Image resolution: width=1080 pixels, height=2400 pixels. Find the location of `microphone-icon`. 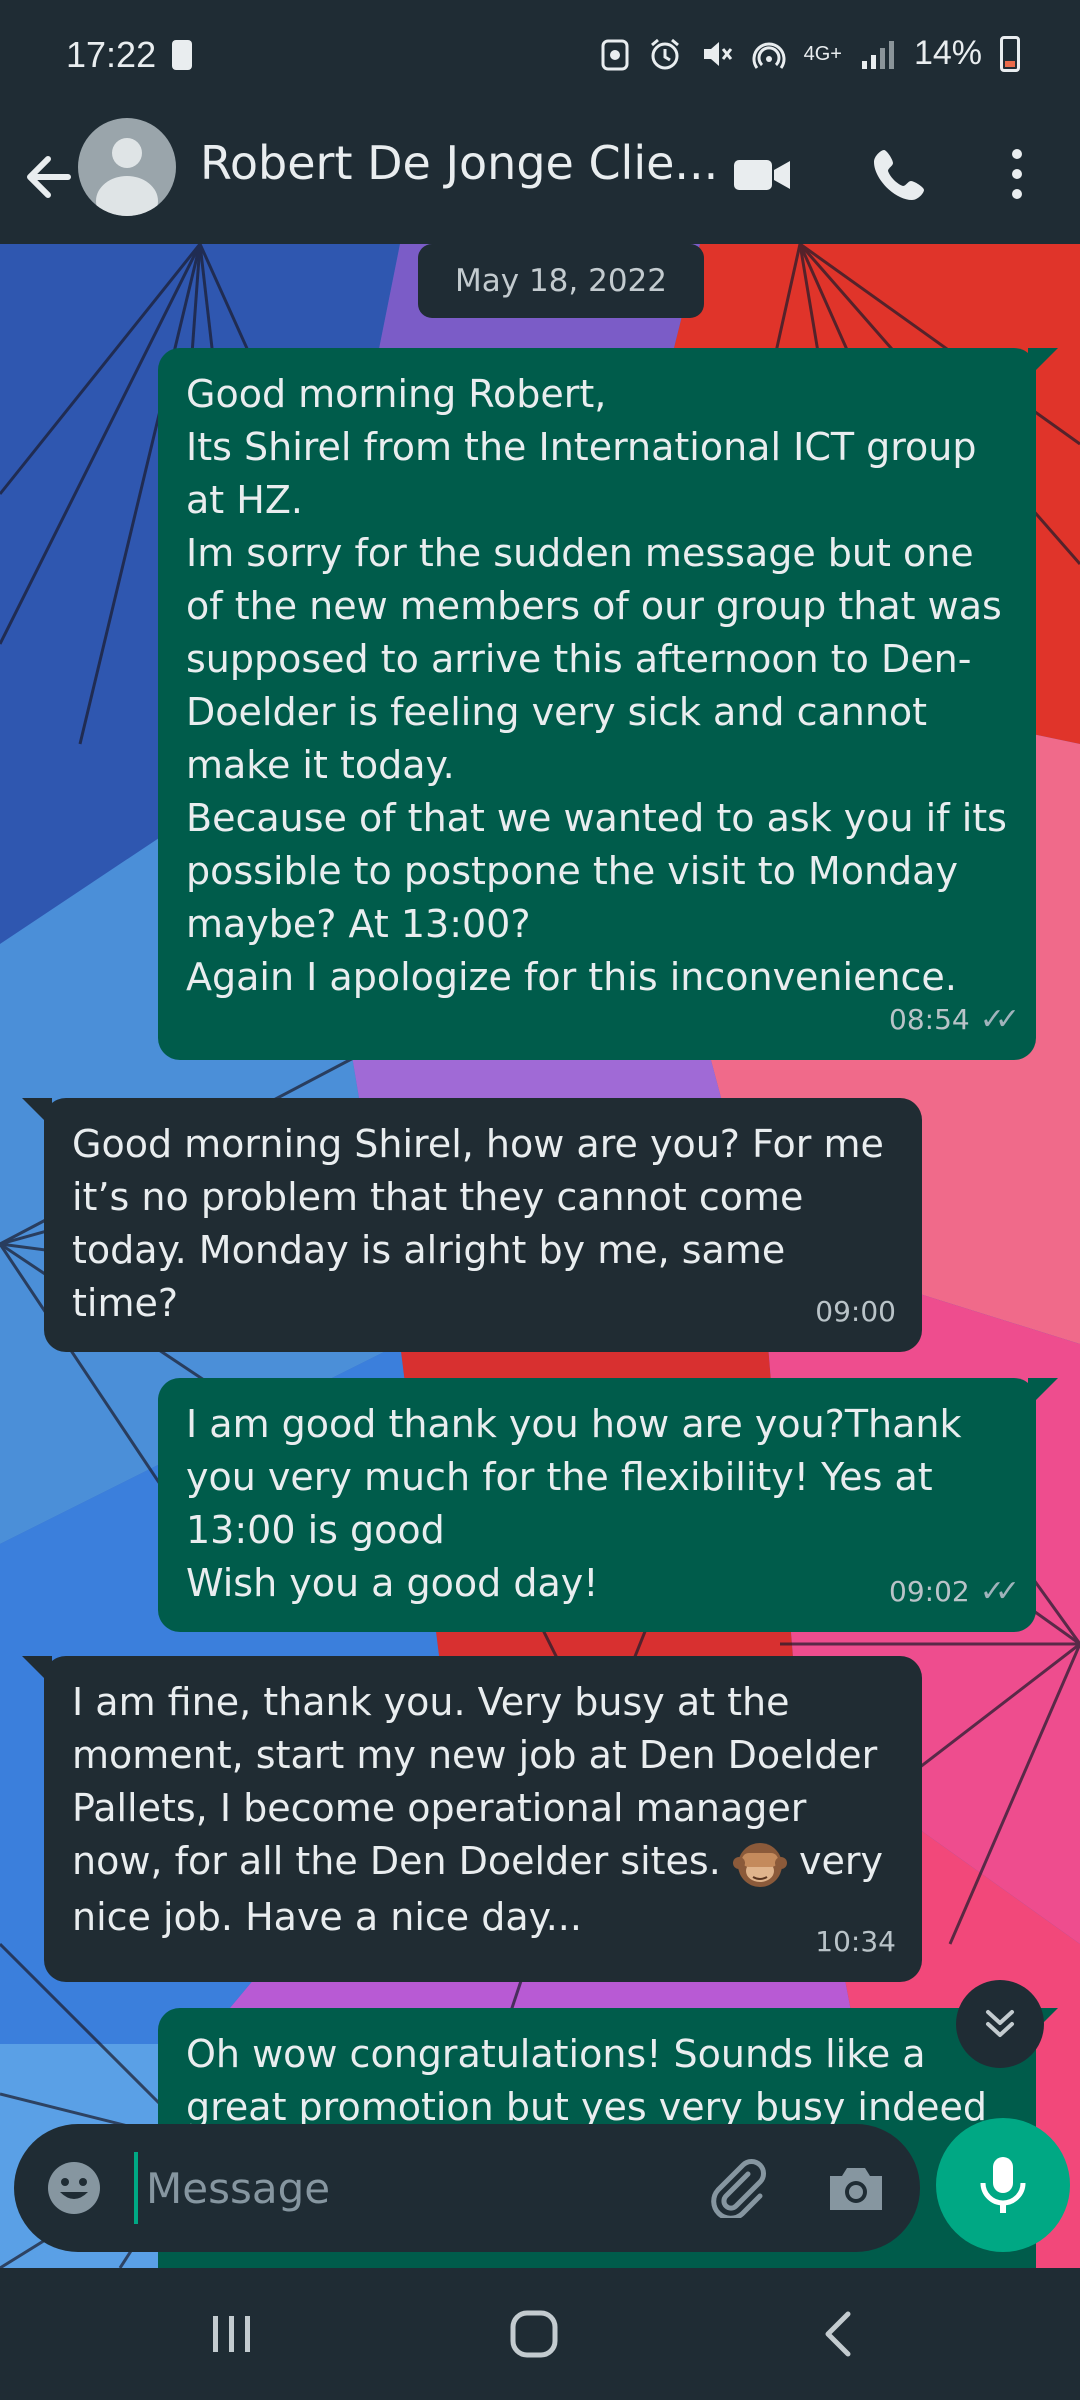

microphone-icon is located at coordinates (1003, 2185).